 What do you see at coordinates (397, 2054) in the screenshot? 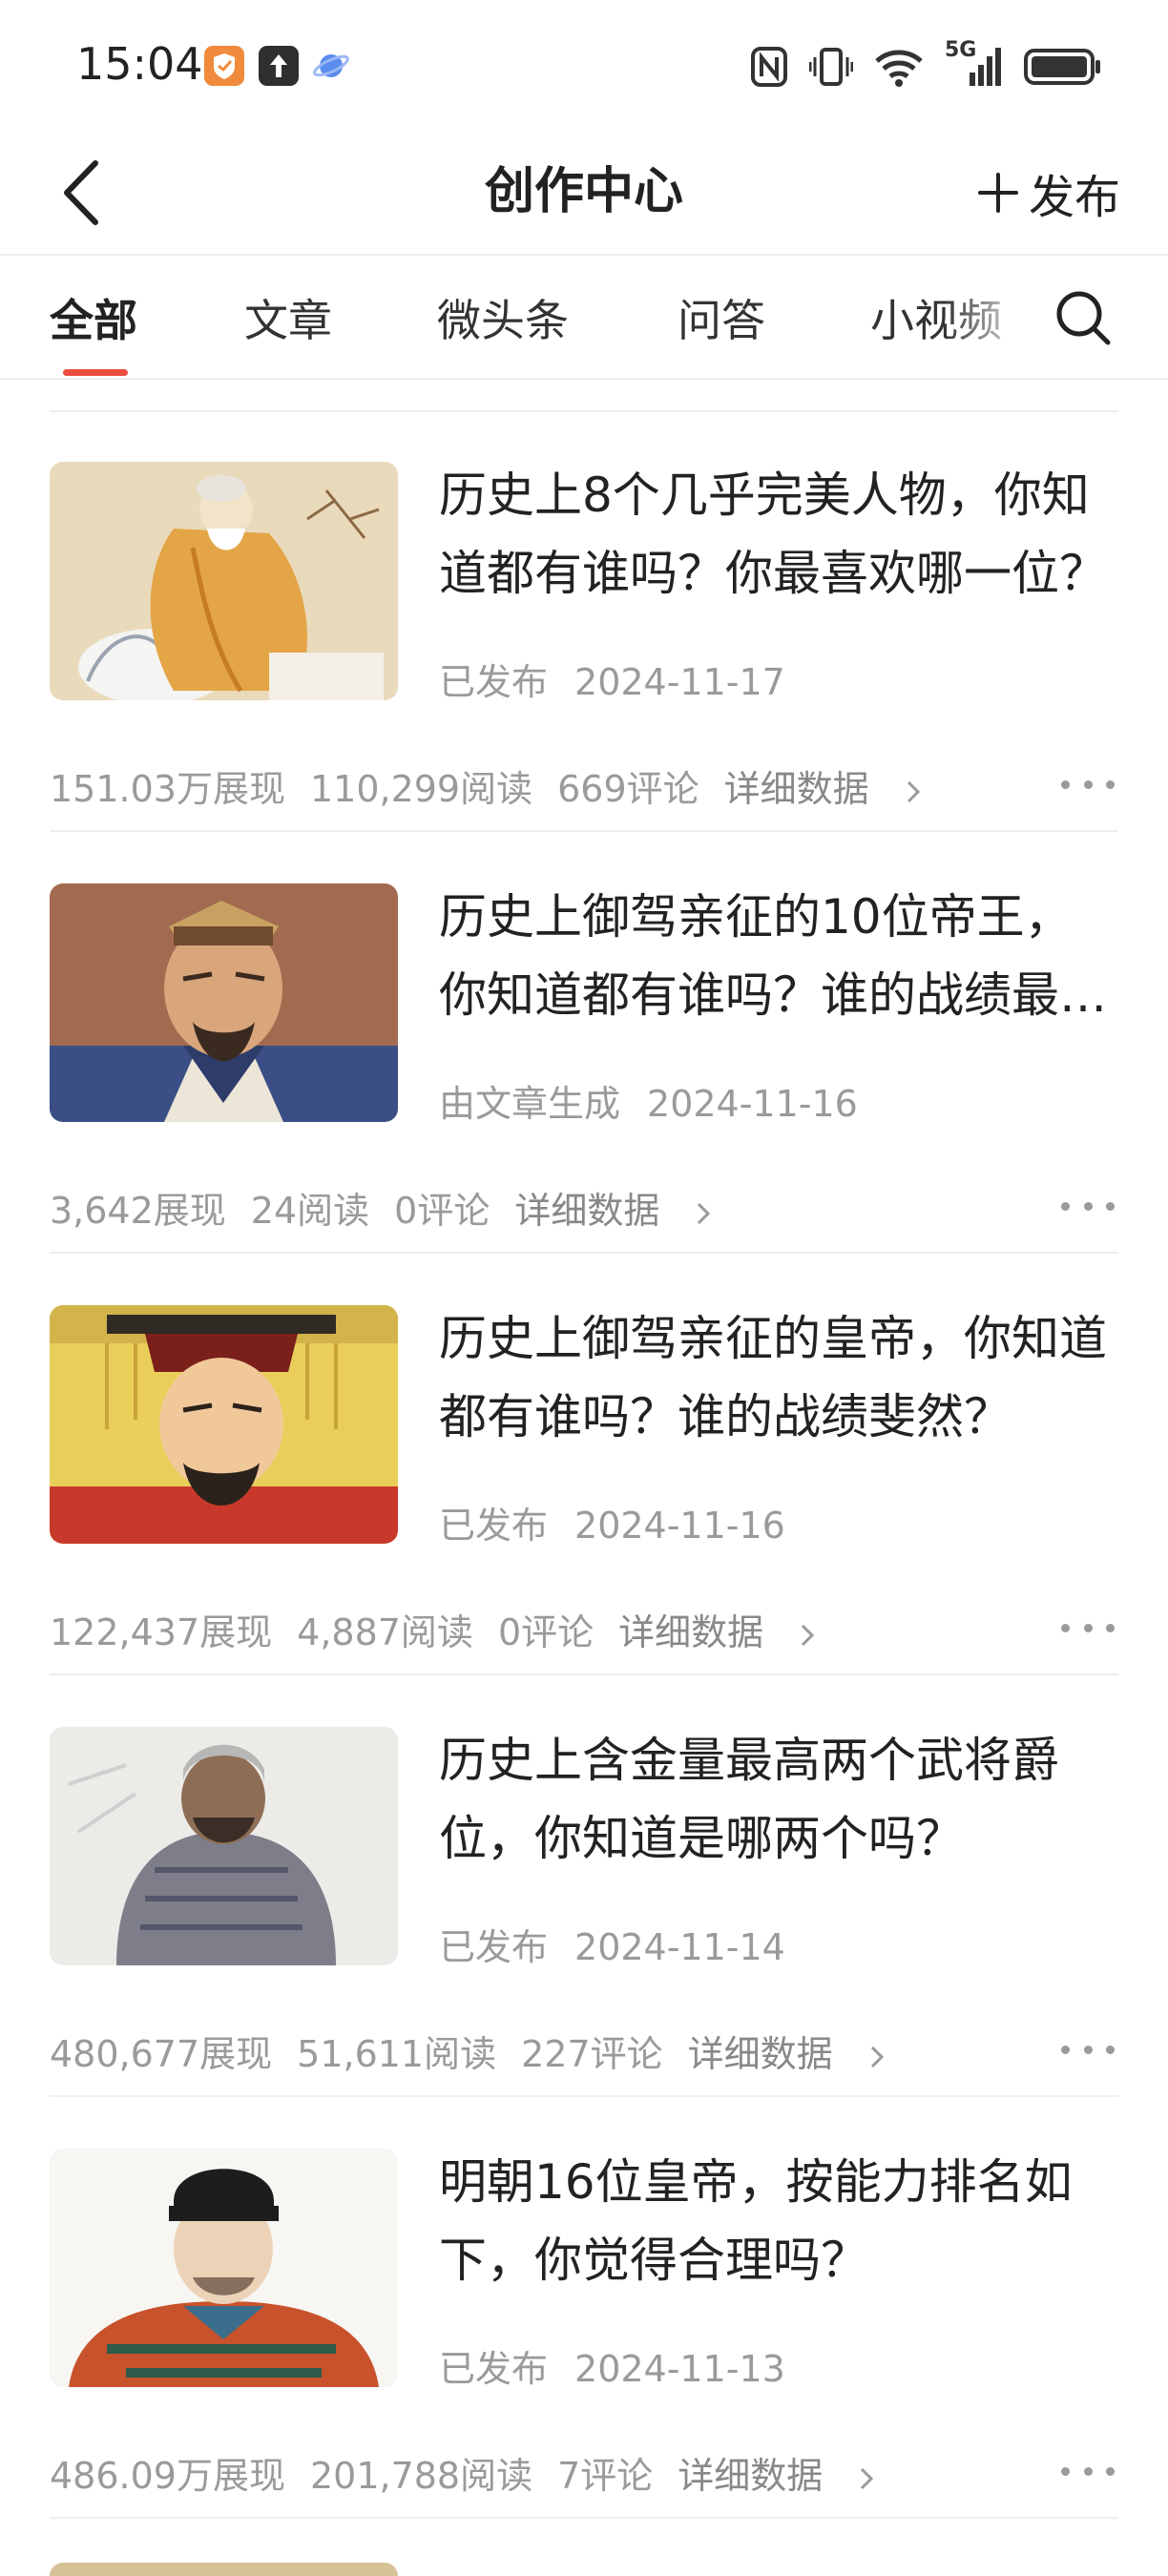
I see `reads-count: 51,611阅读` at bounding box center [397, 2054].